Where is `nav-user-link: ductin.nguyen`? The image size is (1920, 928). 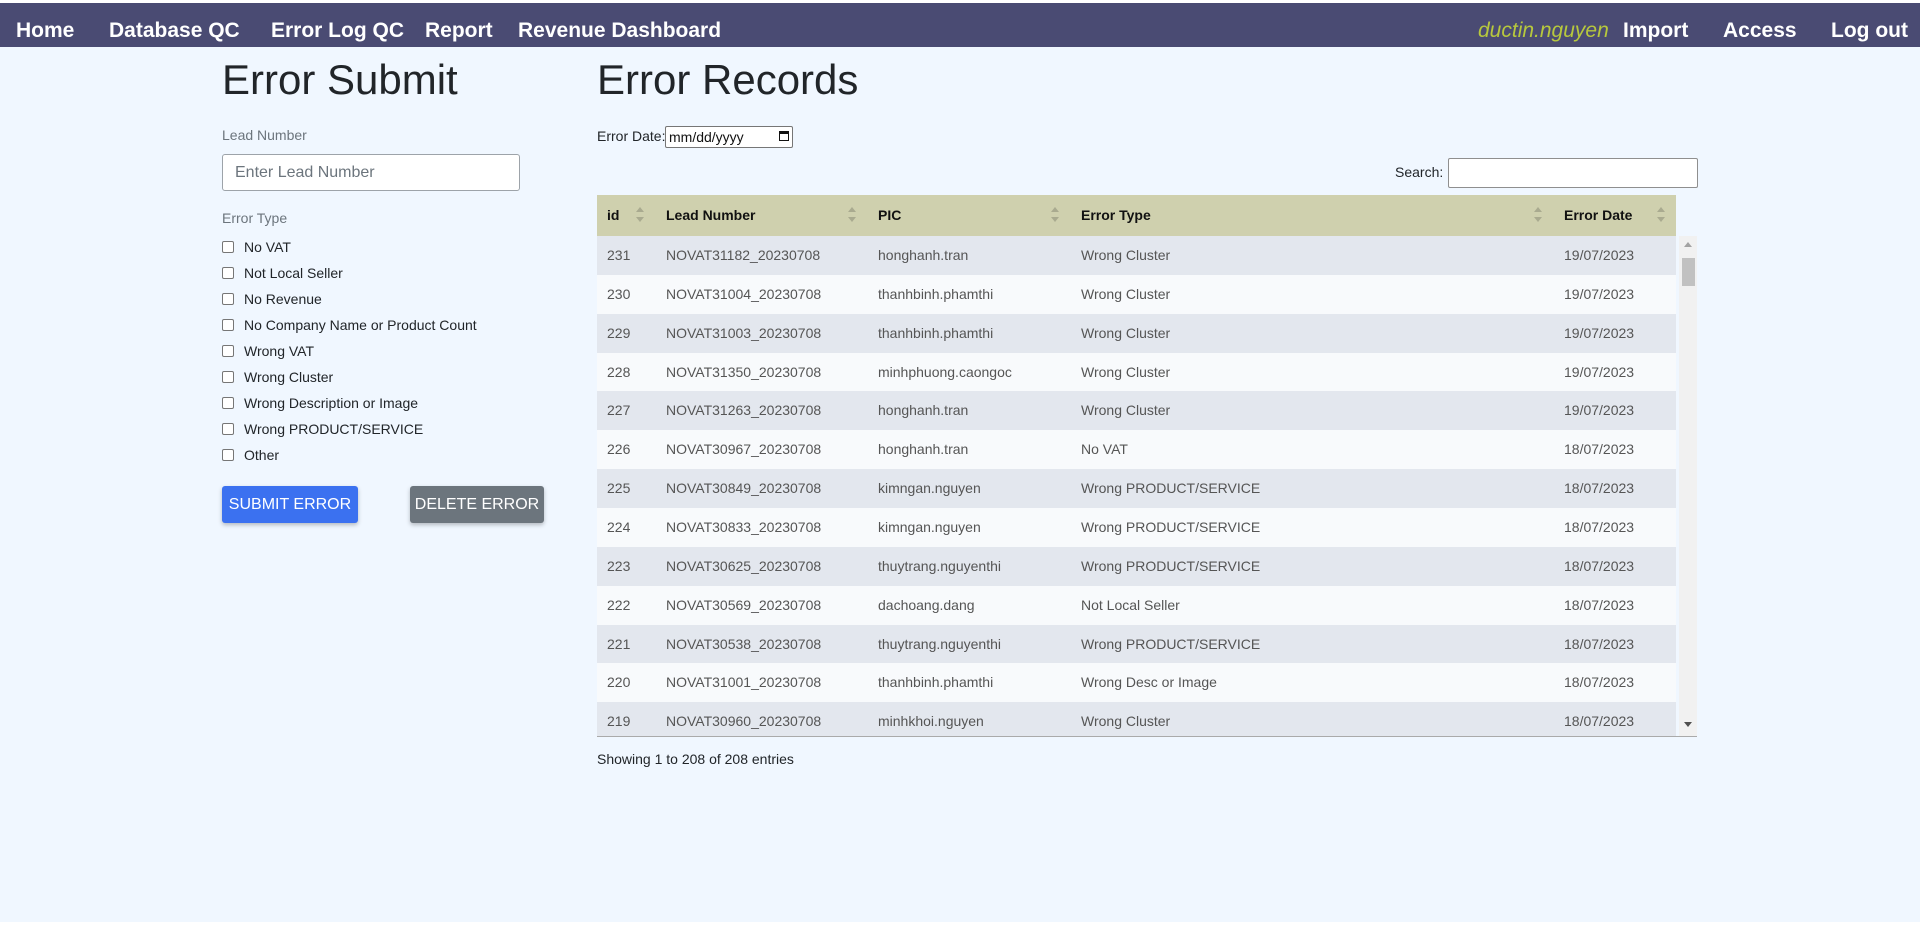
nav-user-link: ductin.nguyen is located at coordinates (1543, 25).